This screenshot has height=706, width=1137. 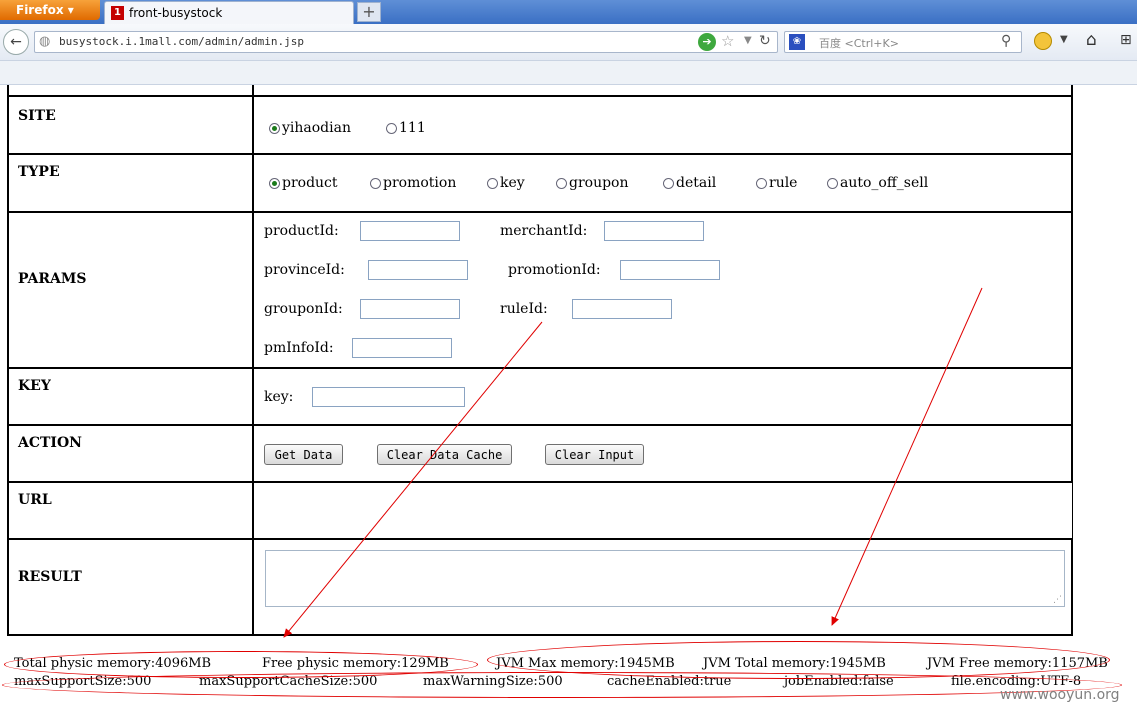 What do you see at coordinates (413, 479) in the screenshot?
I see `annotation-arrow-left` at bounding box center [413, 479].